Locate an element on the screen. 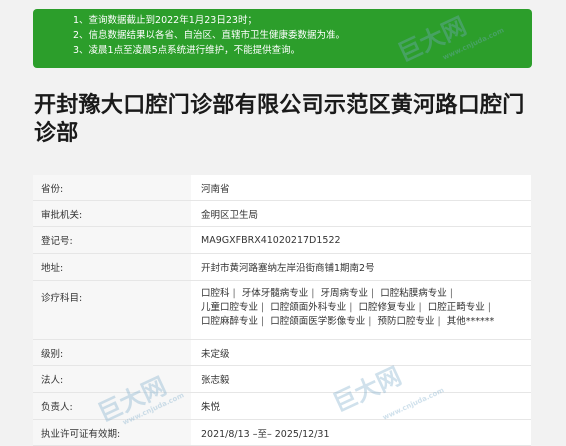 The image size is (566, 446). value-license-validity: 2021/8/13 –至– 2025/12/31 is located at coordinates (265, 434).